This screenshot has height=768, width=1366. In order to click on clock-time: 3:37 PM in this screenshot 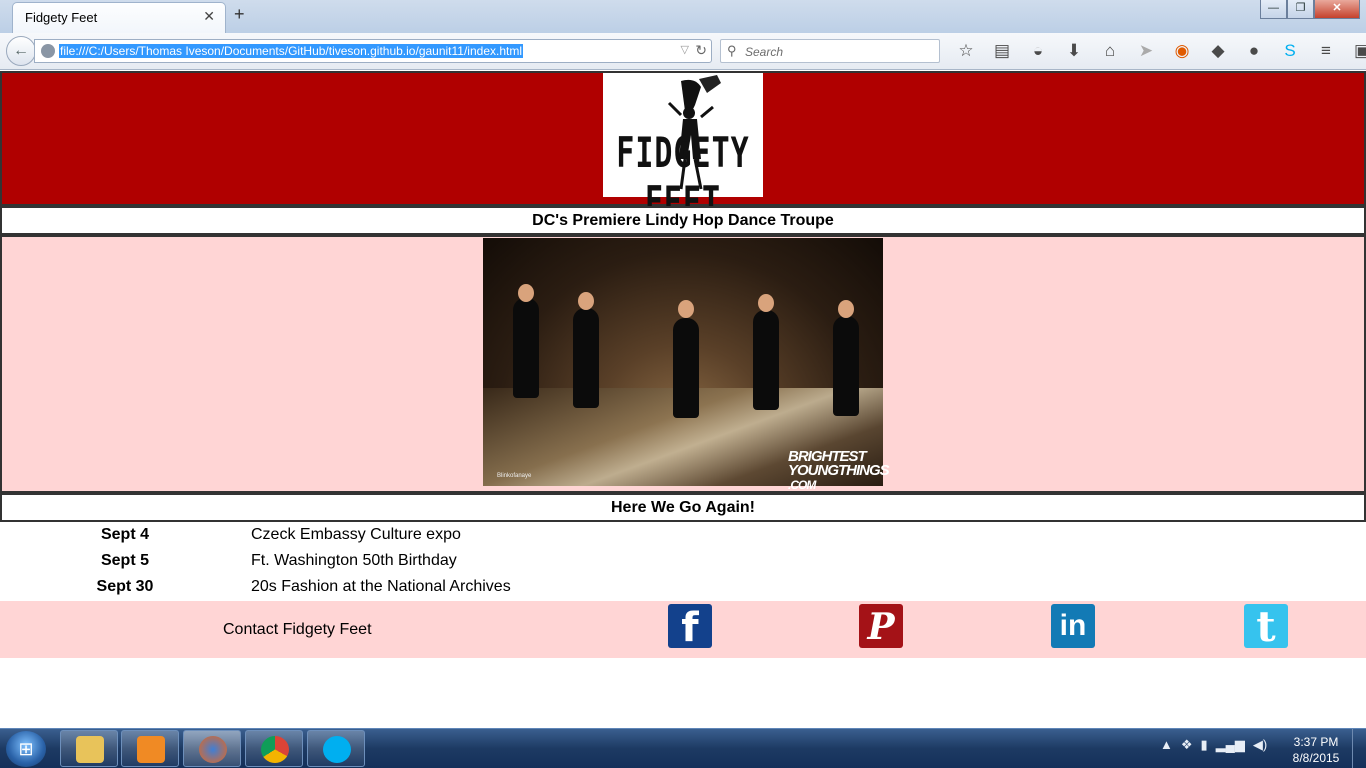, I will do `click(1316, 742)`.